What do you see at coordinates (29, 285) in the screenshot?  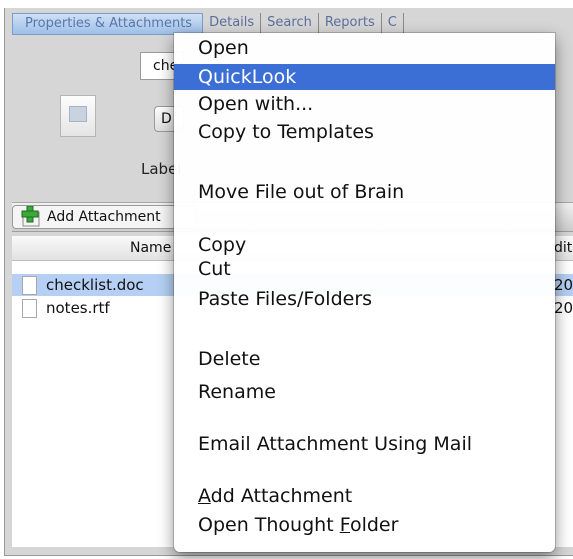 I see `doc-file-icon` at bounding box center [29, 285].